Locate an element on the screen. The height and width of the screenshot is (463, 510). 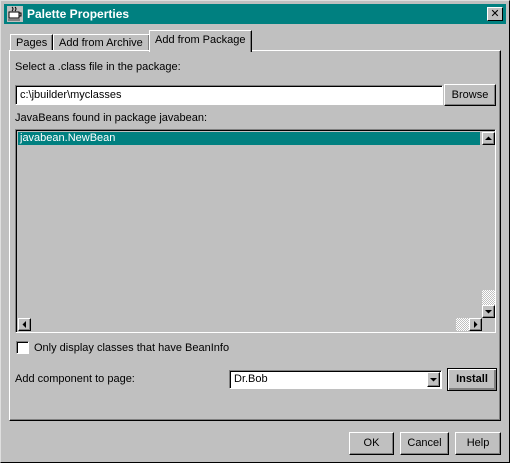
page-select-dropdown-button is located at coordinates (433, 379).